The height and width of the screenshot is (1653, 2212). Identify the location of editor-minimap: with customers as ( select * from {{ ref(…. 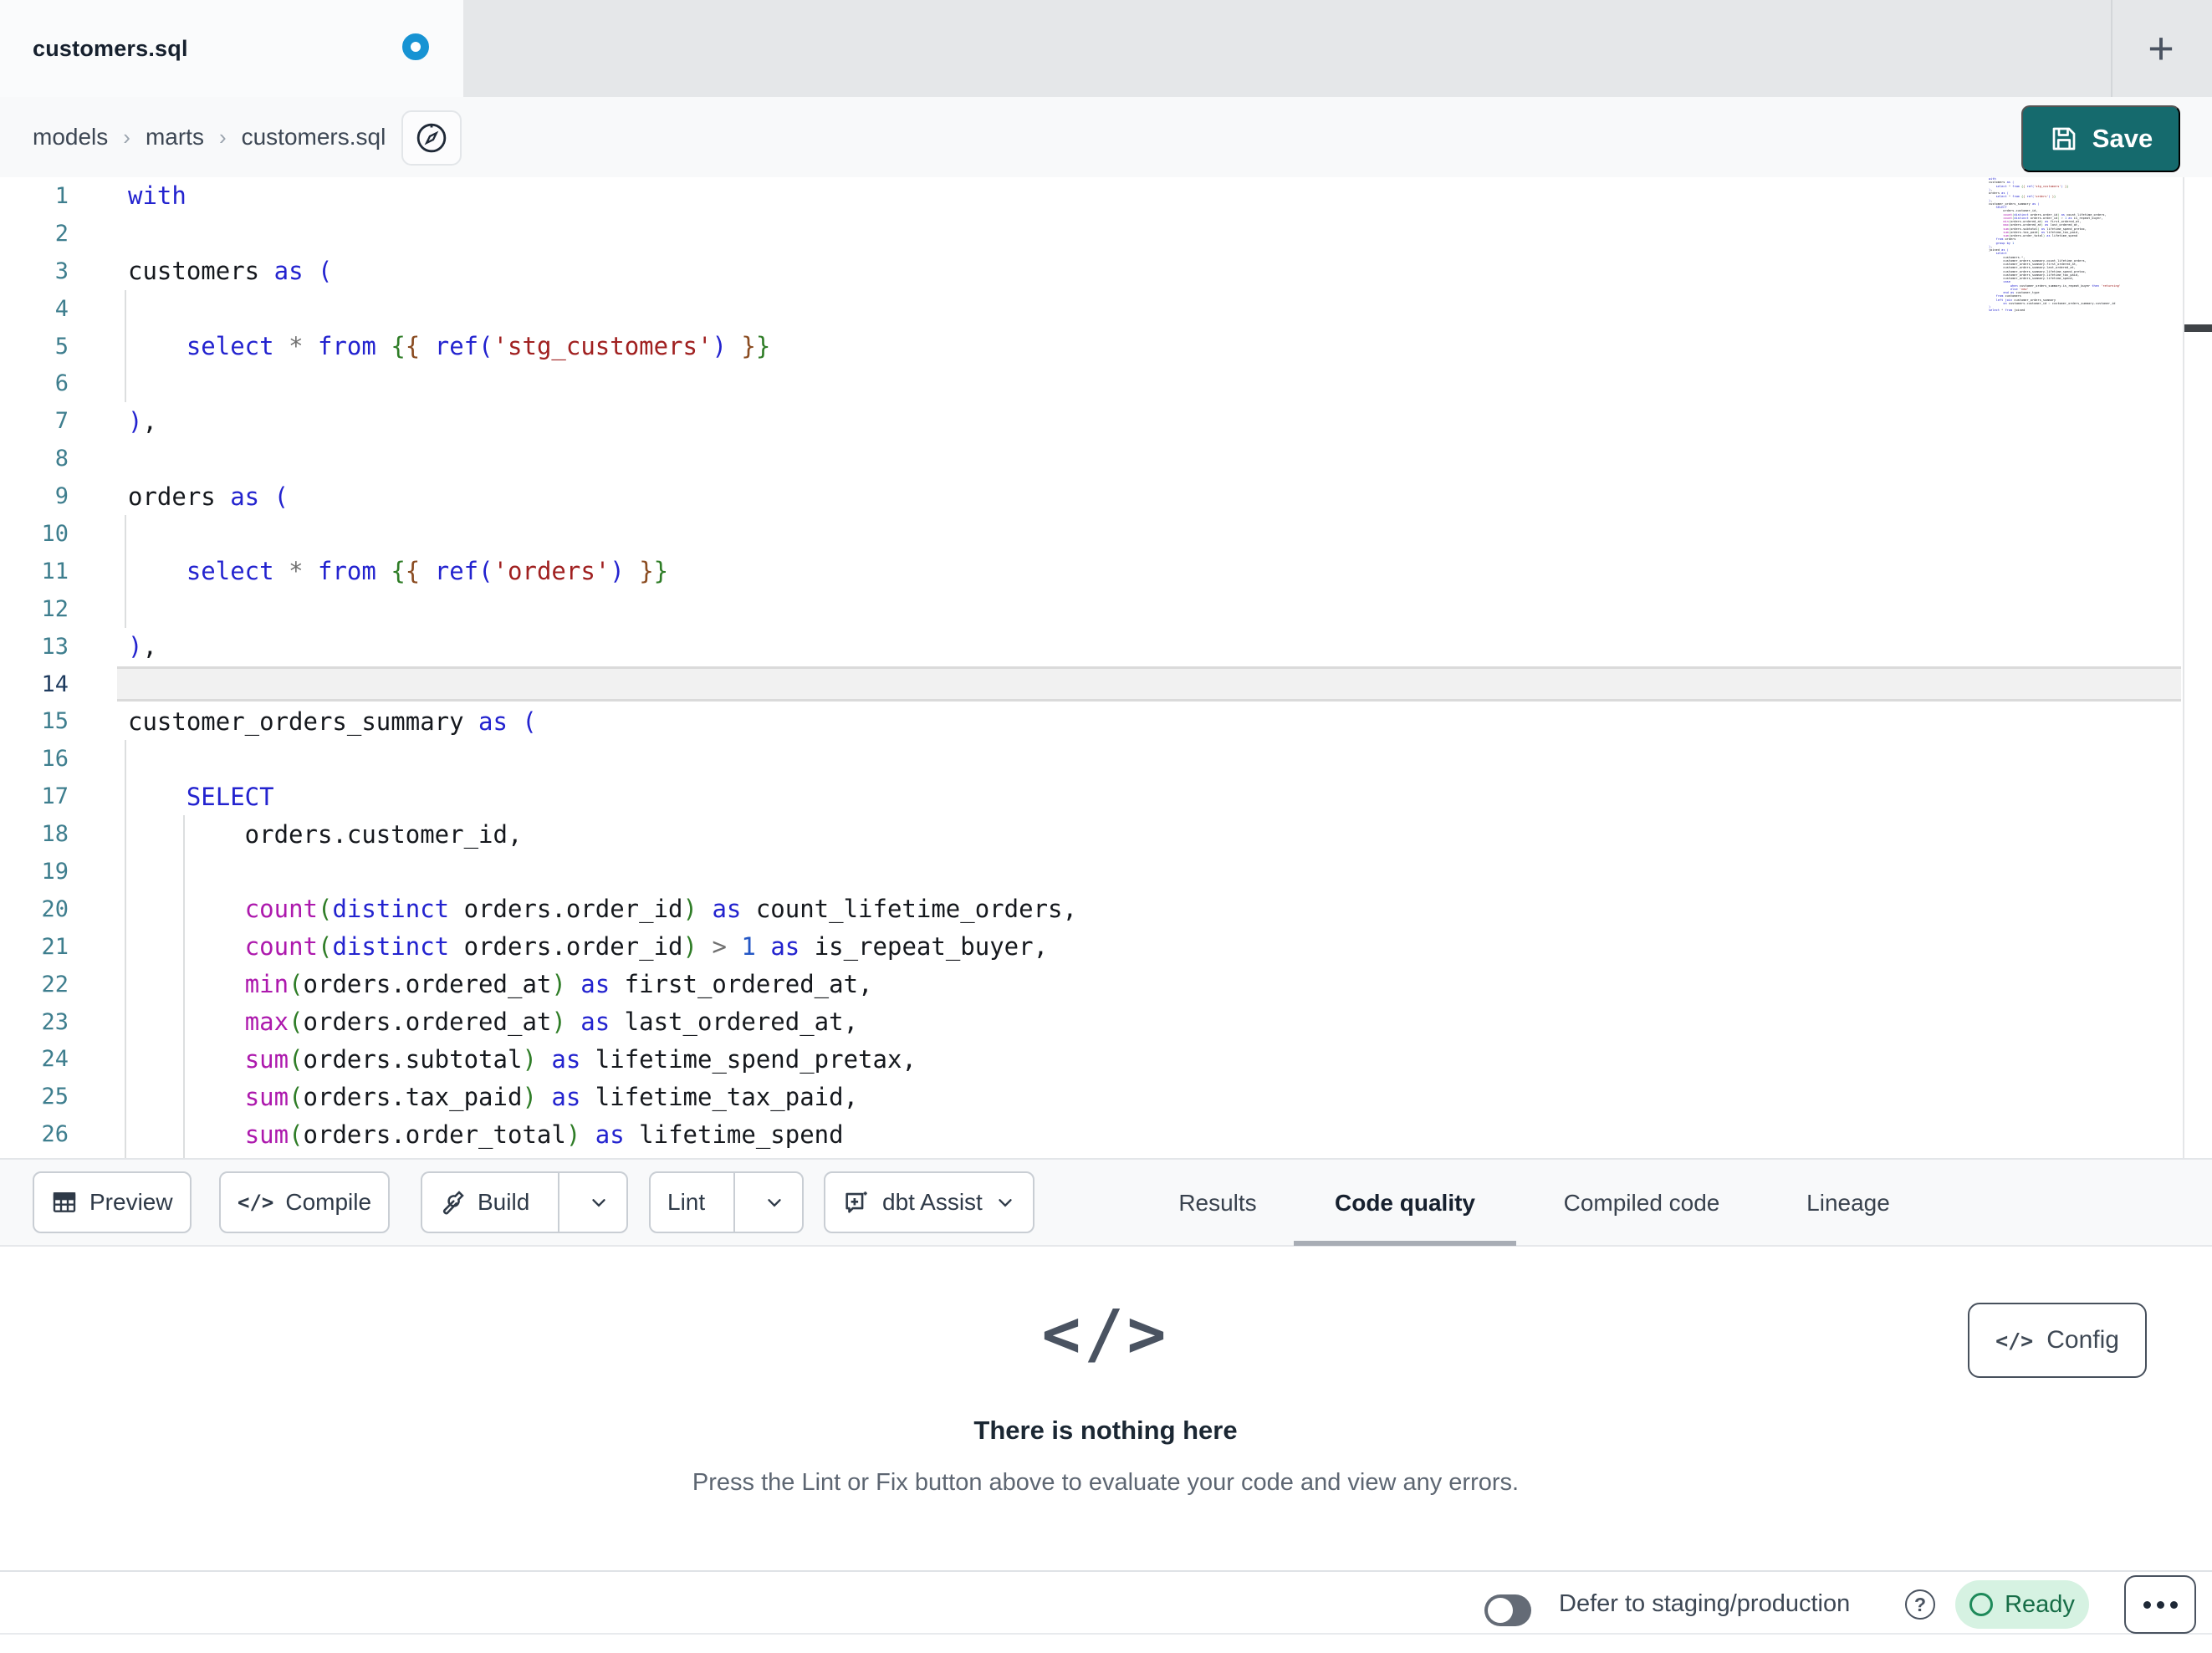
(2084, 276).